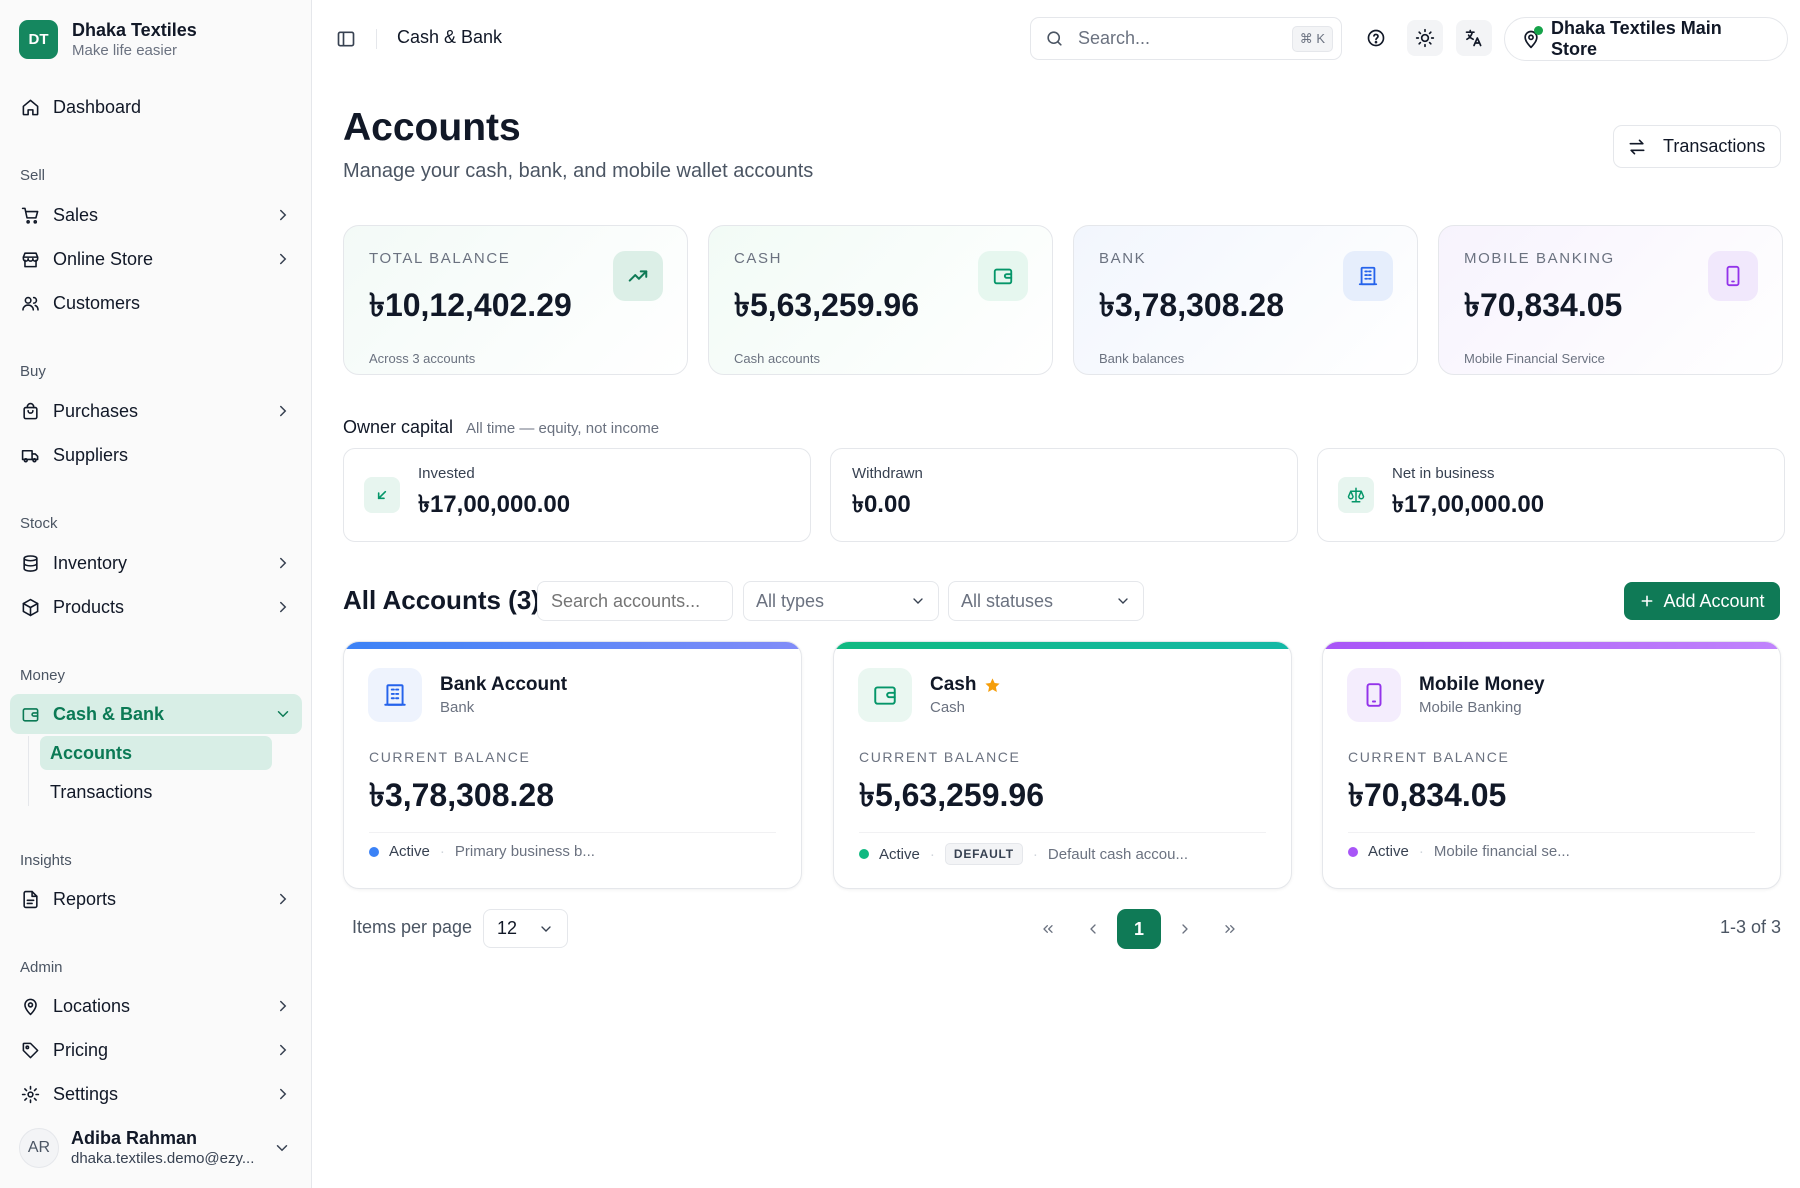 This screenshot has height=1188, width=1800. I want to click on add-account-button: Add Account, so click(1702, 601).